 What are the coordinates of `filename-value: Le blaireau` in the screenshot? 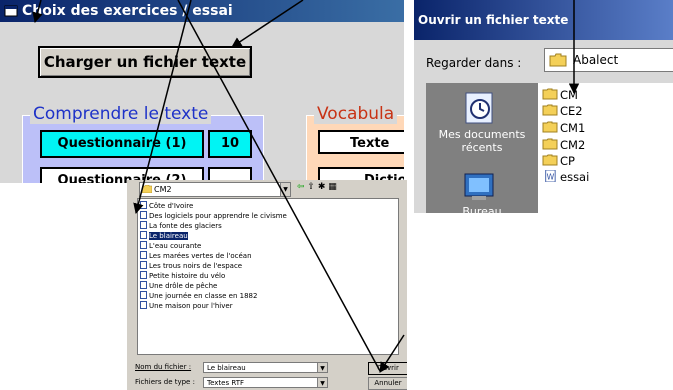 It's located at (226, 368).